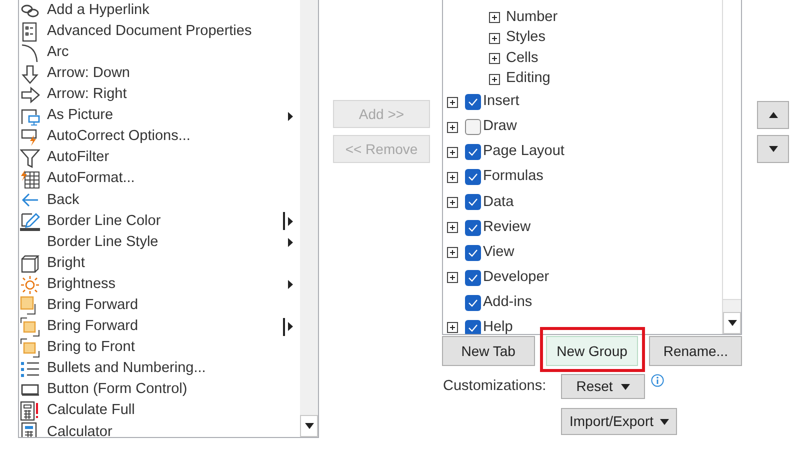  What do you see at coordinates (159, 285) in the screenshot?
I see `command-item: Brightness` at bounding box center [159, 285].